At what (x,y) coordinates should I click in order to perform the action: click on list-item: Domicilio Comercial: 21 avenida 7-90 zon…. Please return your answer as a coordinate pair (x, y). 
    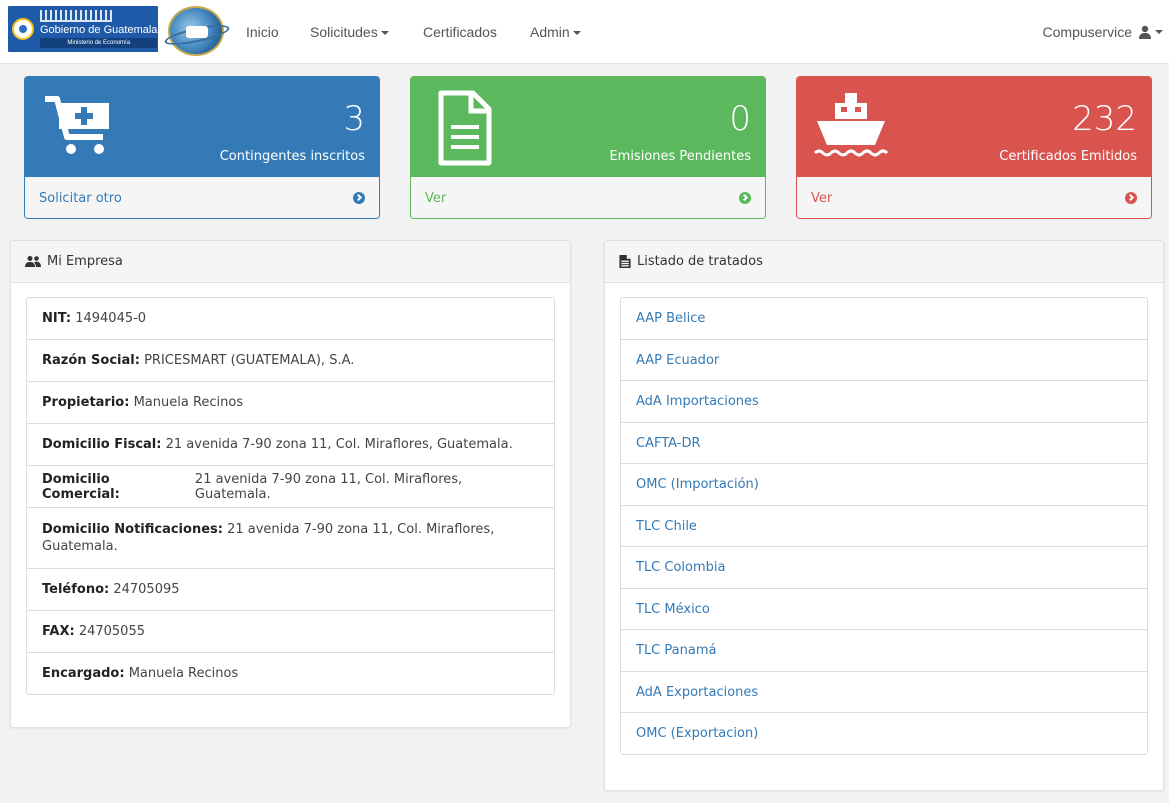
    Looking at the image, I should click on (290, 487).